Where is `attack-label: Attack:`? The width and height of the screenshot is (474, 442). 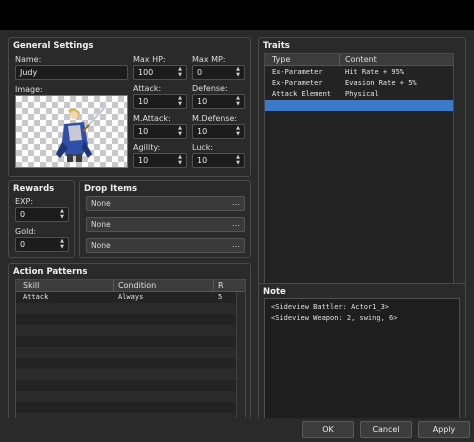 attack-label: Attack: is located at coordinates (147, 88).